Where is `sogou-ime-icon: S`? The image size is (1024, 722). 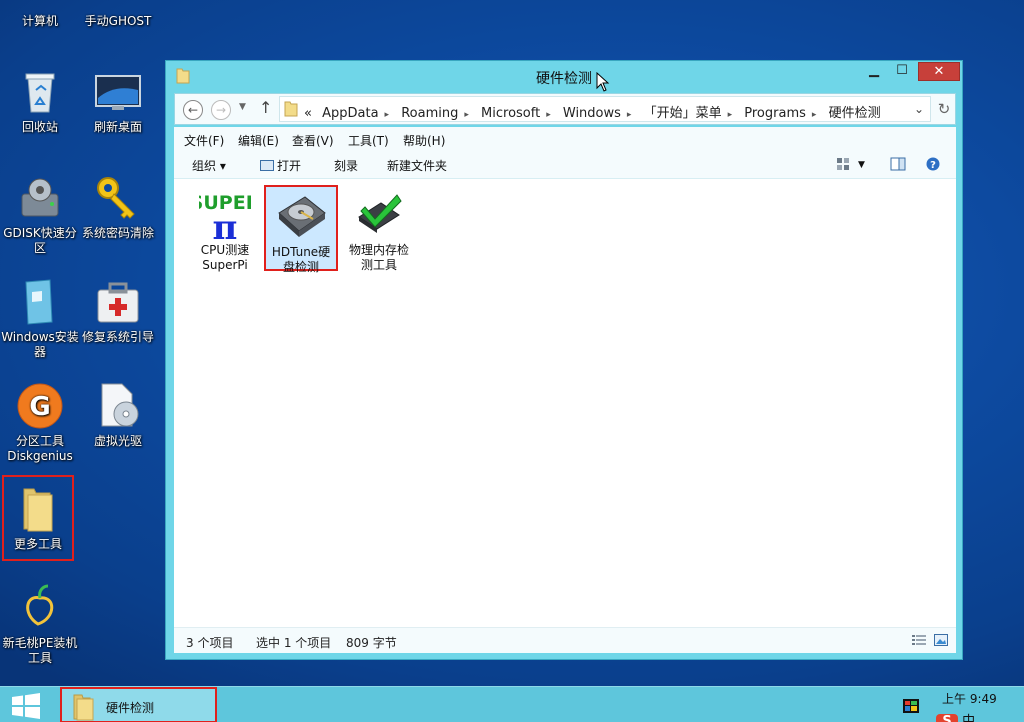 sogou-ime-icon: S is located at coordinates (947, 718).